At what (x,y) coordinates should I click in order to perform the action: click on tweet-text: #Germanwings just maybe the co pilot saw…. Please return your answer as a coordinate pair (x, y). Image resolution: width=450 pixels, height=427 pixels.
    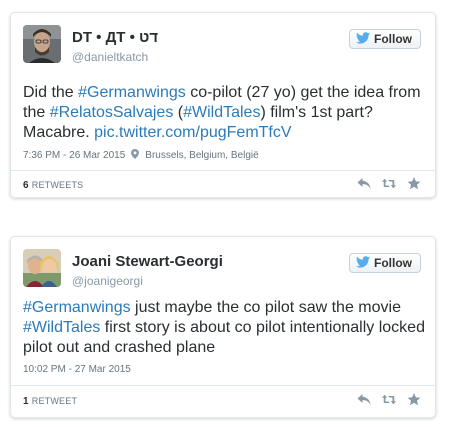
    Looking at the image, I should click on (224, 328).